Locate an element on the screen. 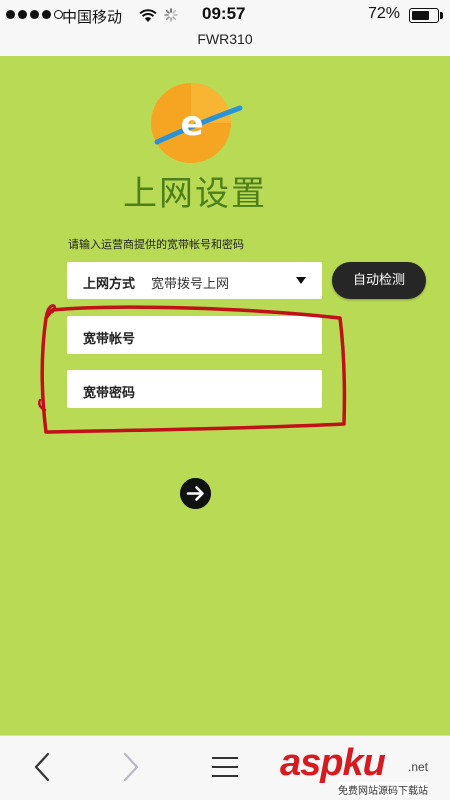 The height and width of the screenshot is (800, 450). page-title: FWR310 is located at coordinates (225, 39).